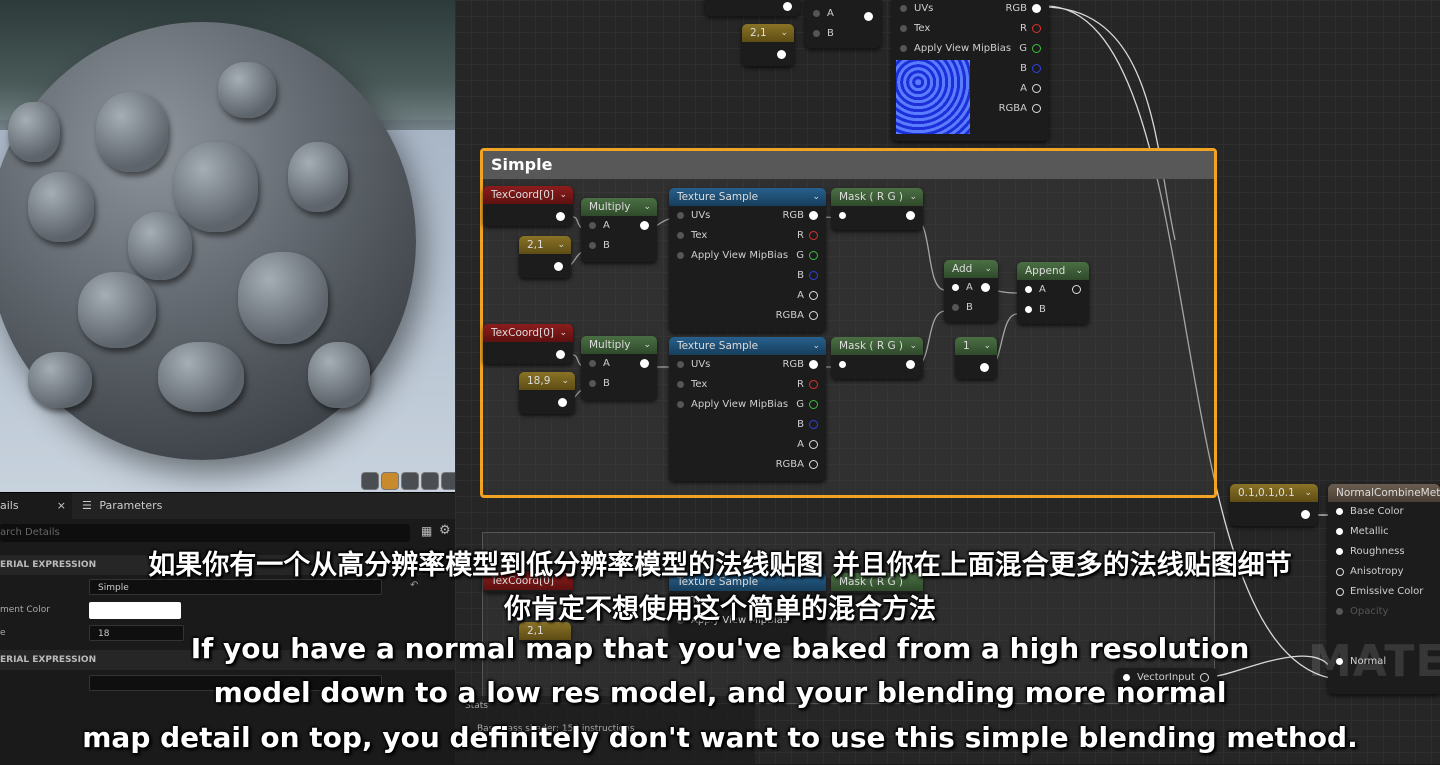 The width and height of the screenshot is (1440, 765). What do you see at coordinates (430, 481) in the screenshot?
I see `cube-icon` at bounding box center [430, 481].